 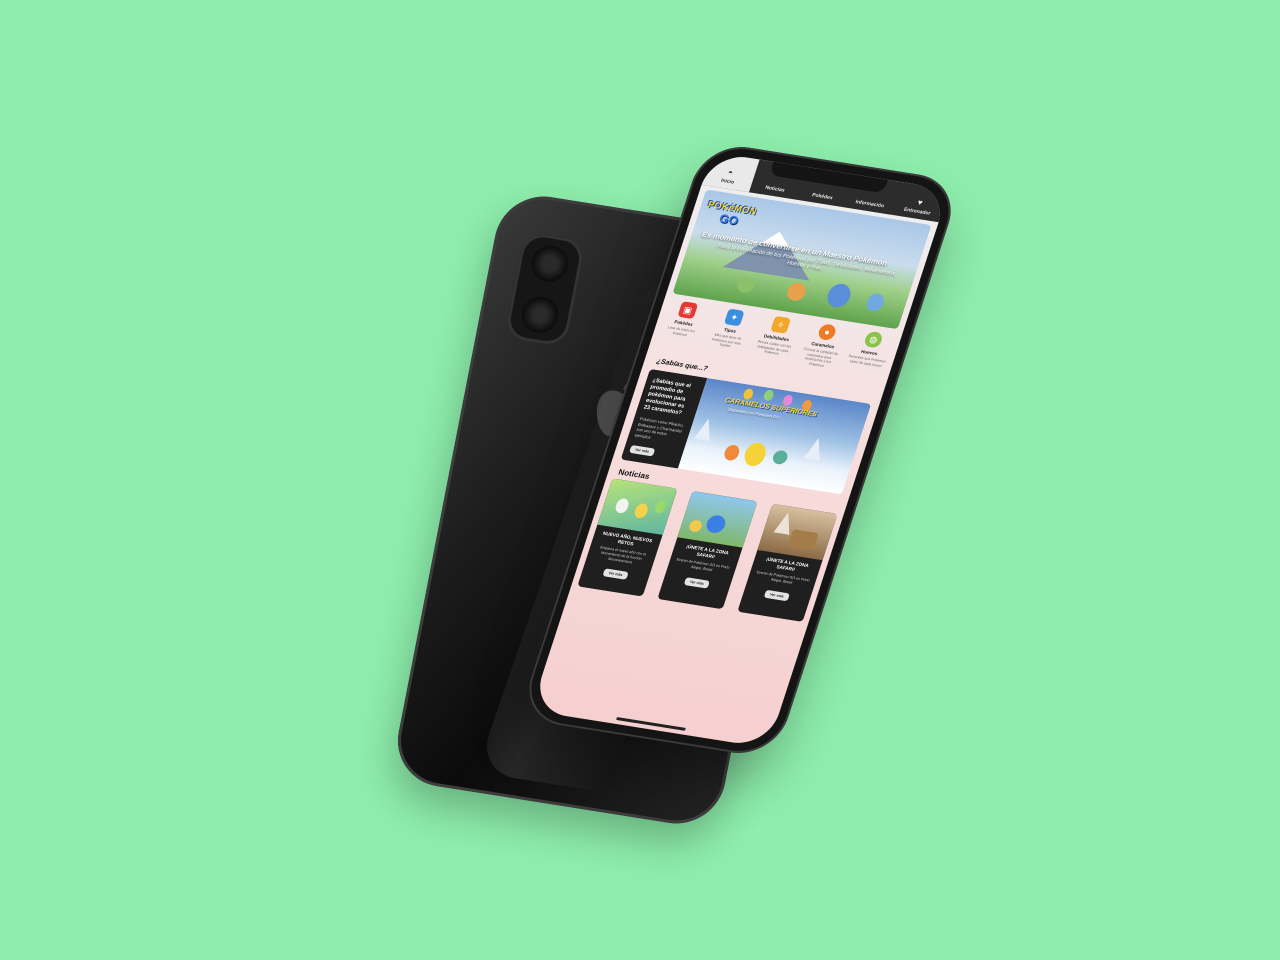 I want to click on feature-pokedex: ▣ Pokédex Lista de todos los Pokémon, so click(x=682, y=326).